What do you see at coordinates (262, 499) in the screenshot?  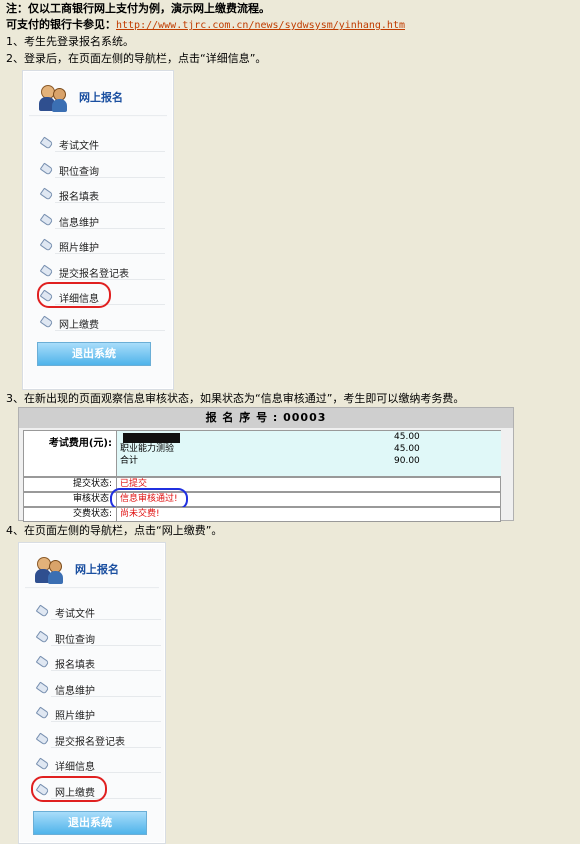 I see `review-status-row: 审核状态: 信息审核通过!` at bounding box center [262, 499].